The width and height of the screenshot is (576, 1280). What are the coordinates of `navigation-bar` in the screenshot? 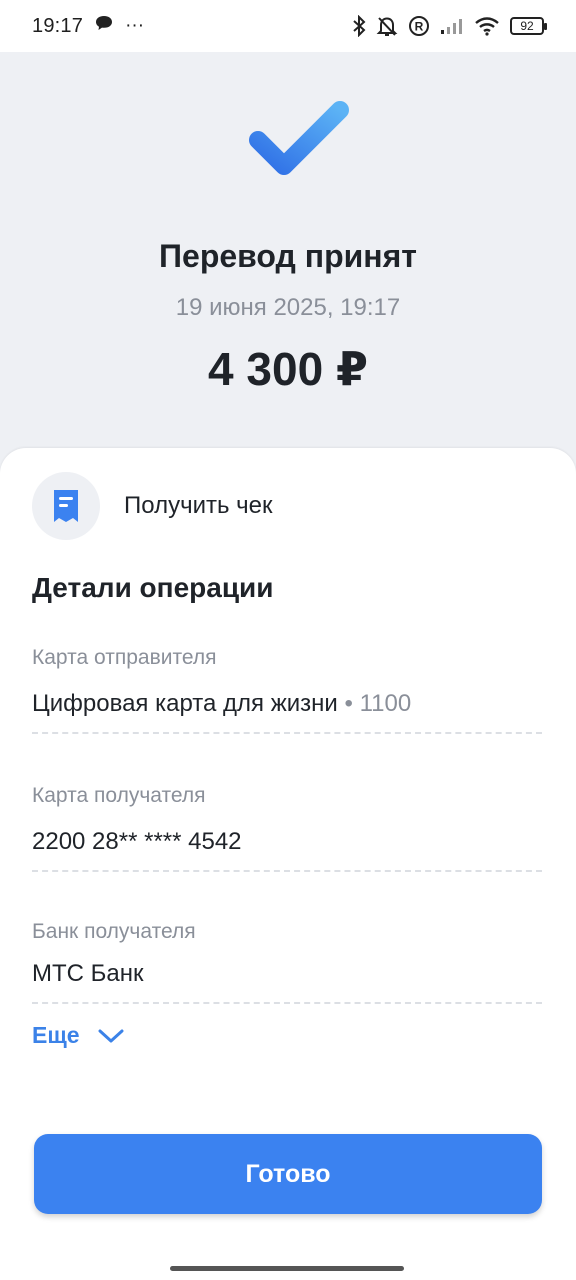 It's located at (288, 1267).